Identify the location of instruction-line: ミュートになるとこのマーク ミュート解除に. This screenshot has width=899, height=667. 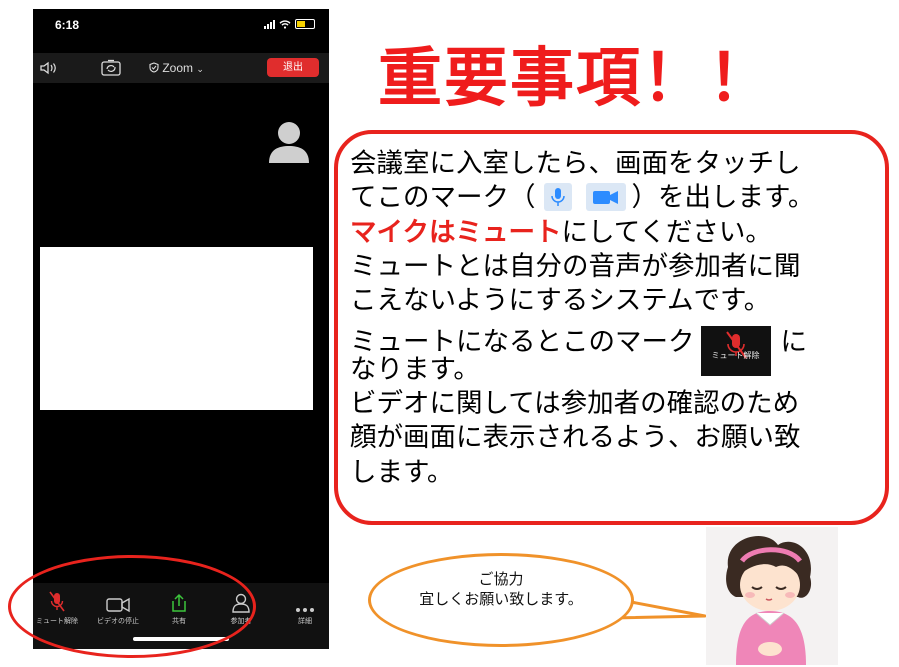
(615, 347).